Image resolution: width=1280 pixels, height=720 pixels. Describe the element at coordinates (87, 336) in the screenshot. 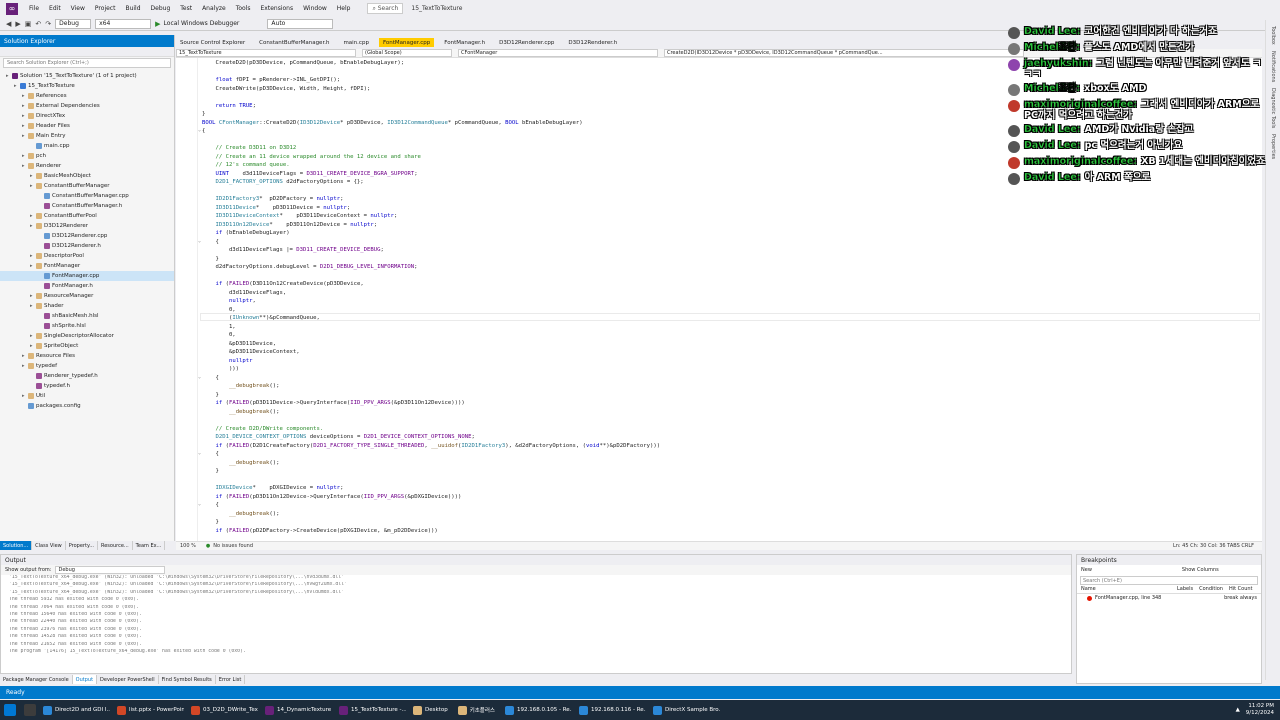

I see `tree-item: ▸ SingleDescriptorAllocator` at that location.